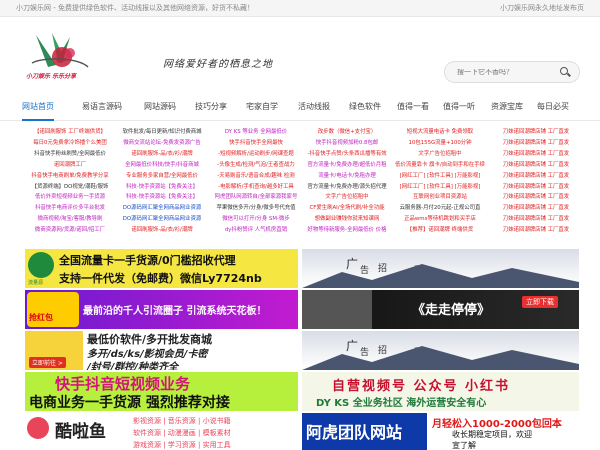 Image resolution: width=600 pixels, height=450 pixels. What do you see at coordinates (347, 219) in the screenshot?
I see `text-ad-link: 想做副业赚钱你就来知课网` at bounding box center [347, 219].